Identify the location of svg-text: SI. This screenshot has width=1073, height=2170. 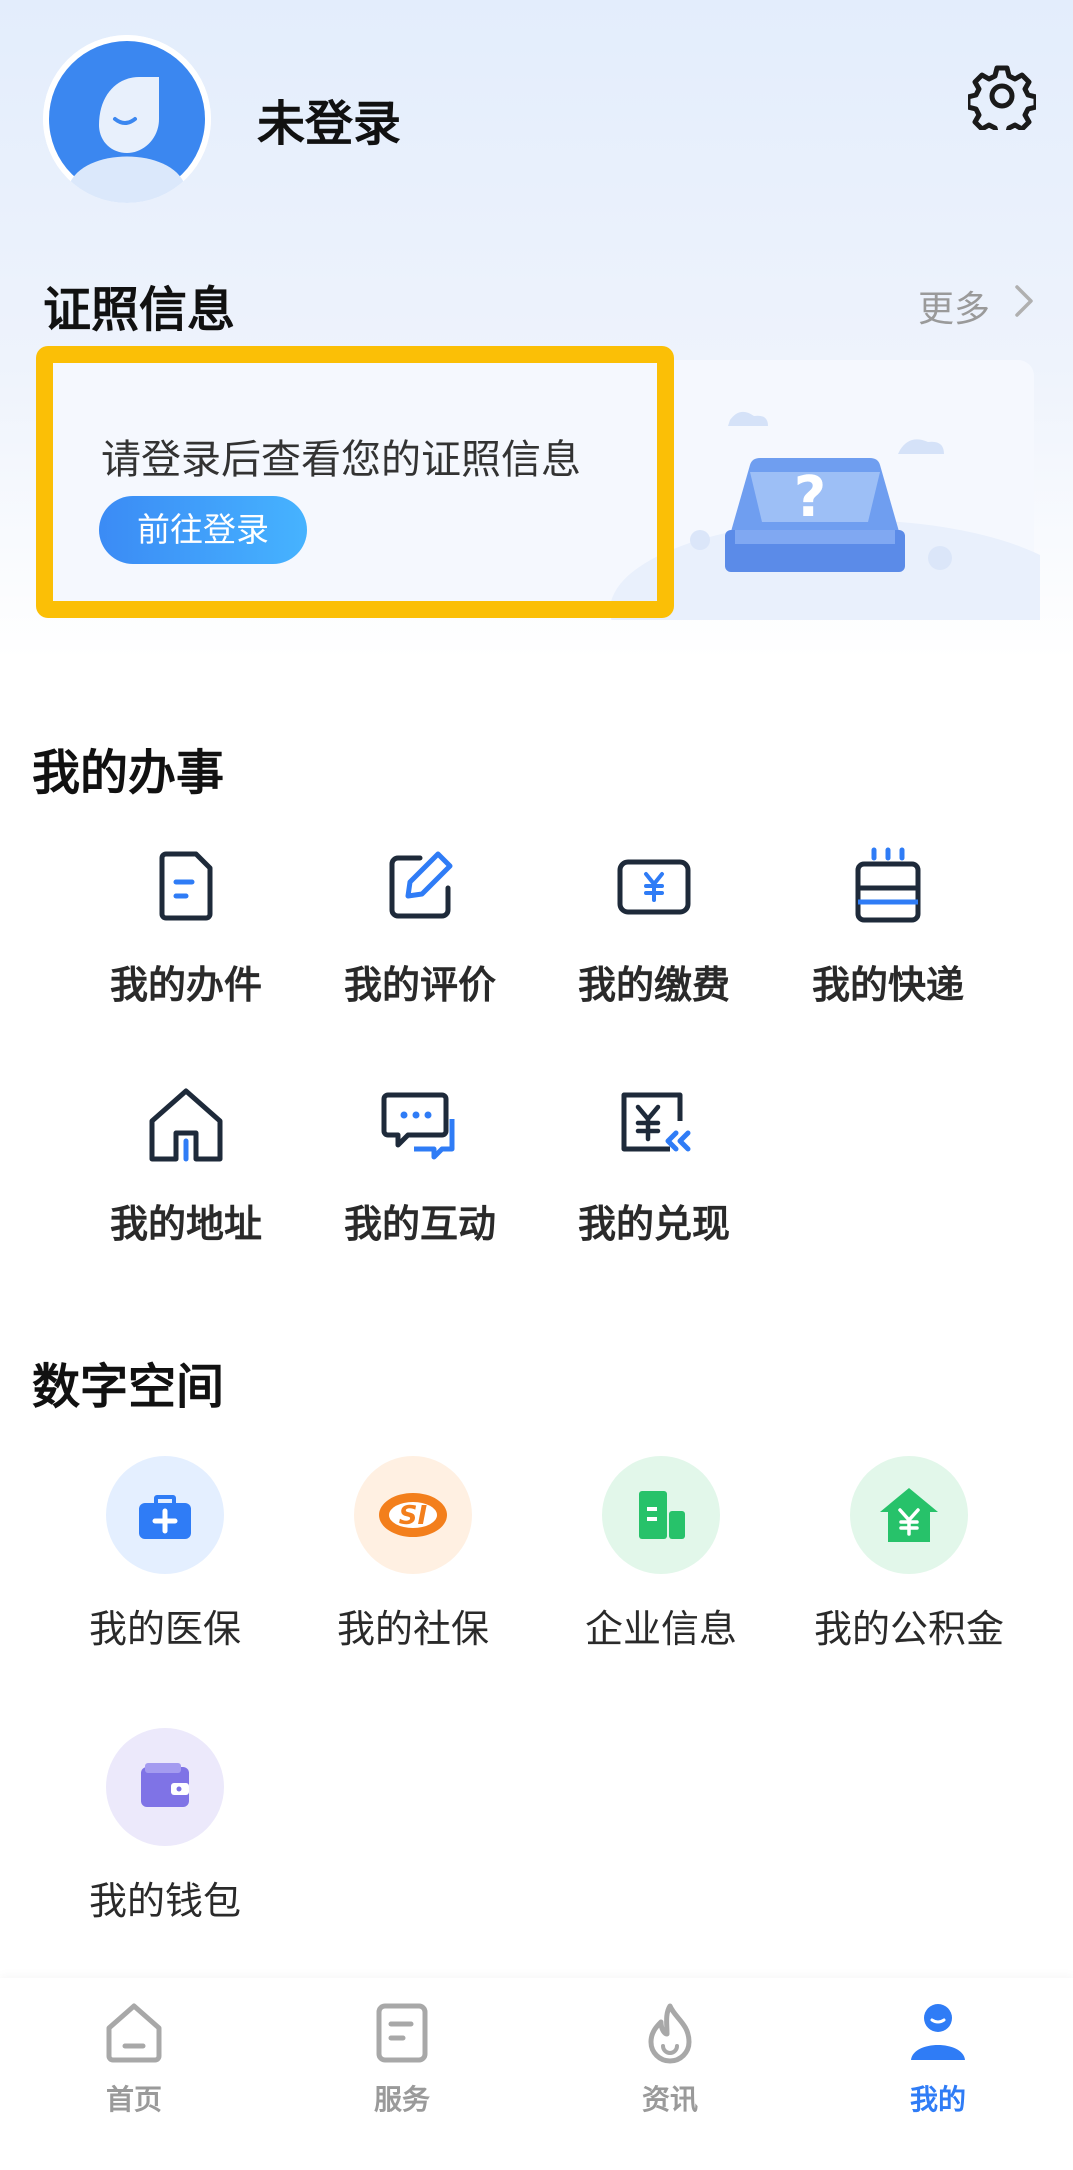
(413, 1516).